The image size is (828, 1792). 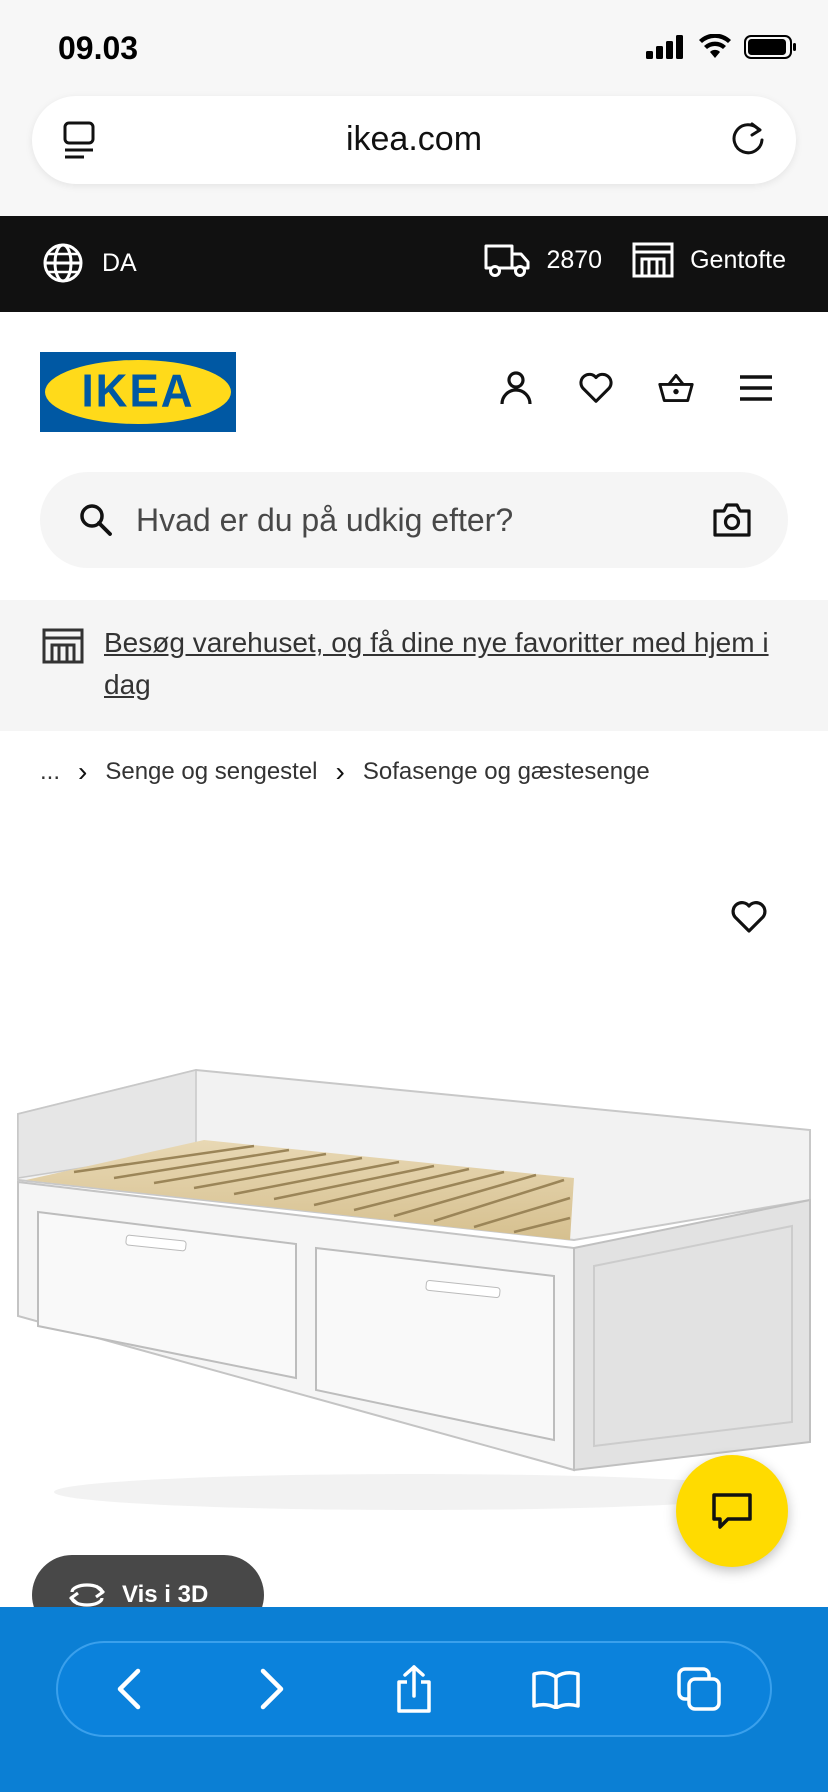 I want to click on back-button, so click(x=129, y=1689).